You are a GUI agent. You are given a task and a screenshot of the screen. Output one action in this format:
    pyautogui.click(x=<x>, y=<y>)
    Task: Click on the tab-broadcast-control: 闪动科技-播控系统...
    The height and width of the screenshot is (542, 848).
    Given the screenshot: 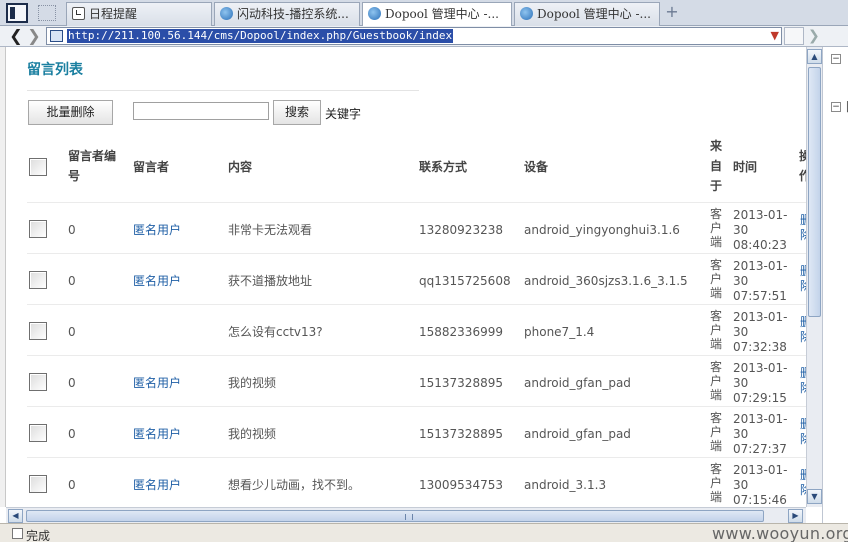 What is the action you would take?
    pyautogui.click(x=287, y=14)
    